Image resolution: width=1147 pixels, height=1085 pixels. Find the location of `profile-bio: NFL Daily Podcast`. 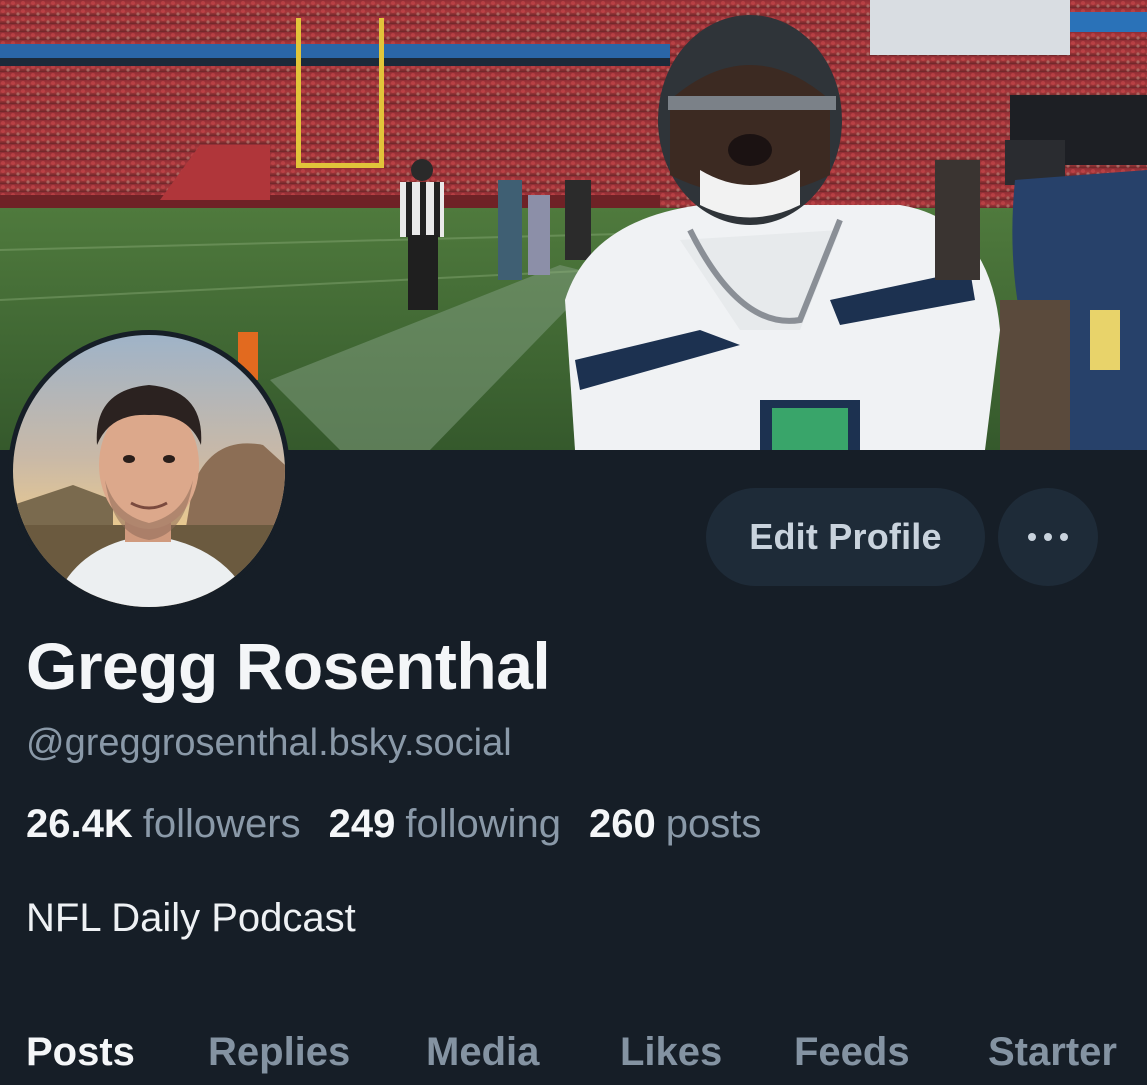

profile-bio: NFL Daily Podcast is located at coordinates (191, 918).